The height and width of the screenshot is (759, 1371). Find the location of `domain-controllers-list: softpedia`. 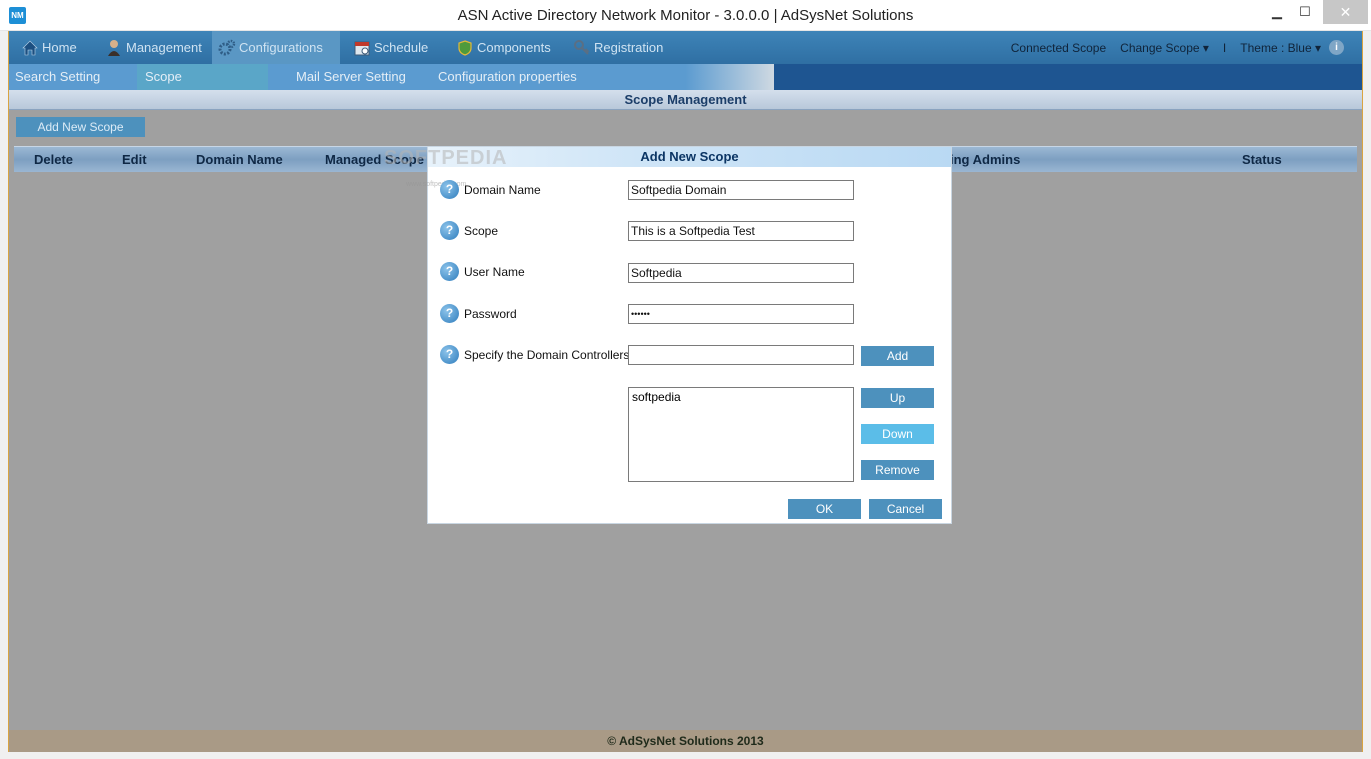

domain-controllers-list: softpedia is located at coordinates (741, 434).